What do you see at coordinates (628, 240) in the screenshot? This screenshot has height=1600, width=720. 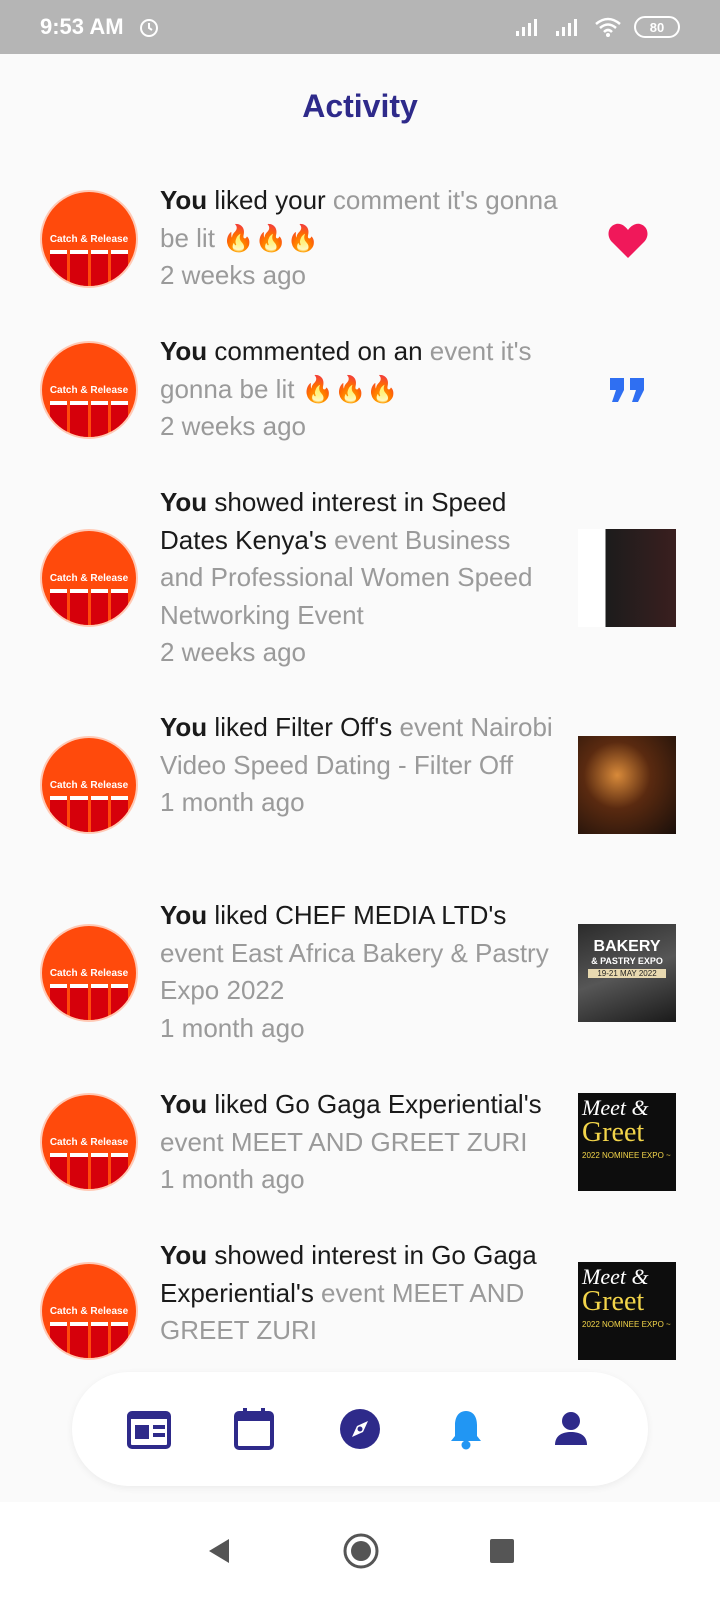 I see `heart-icon` at bounding box center [628, 240].